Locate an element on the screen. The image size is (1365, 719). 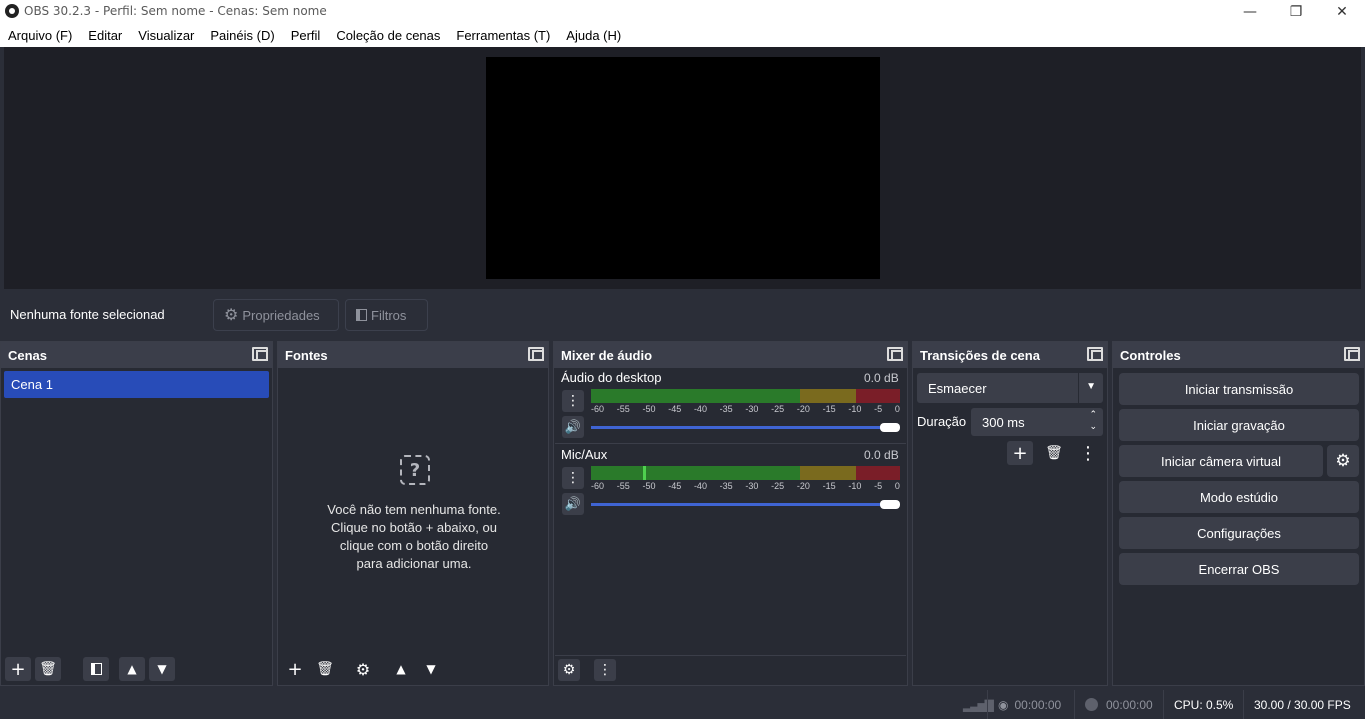
remove-scene-button: 🗑 is located at coordinates (48, 669).